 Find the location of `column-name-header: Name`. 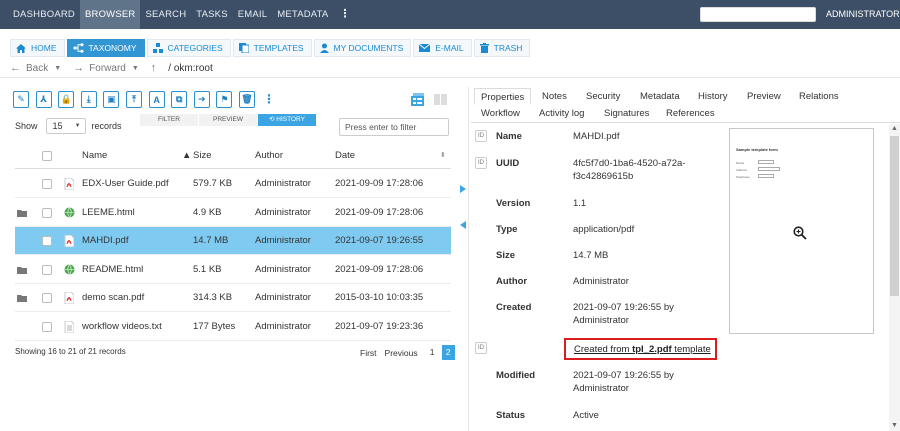

column-name-header: Name is located at coordinates (94, 156).